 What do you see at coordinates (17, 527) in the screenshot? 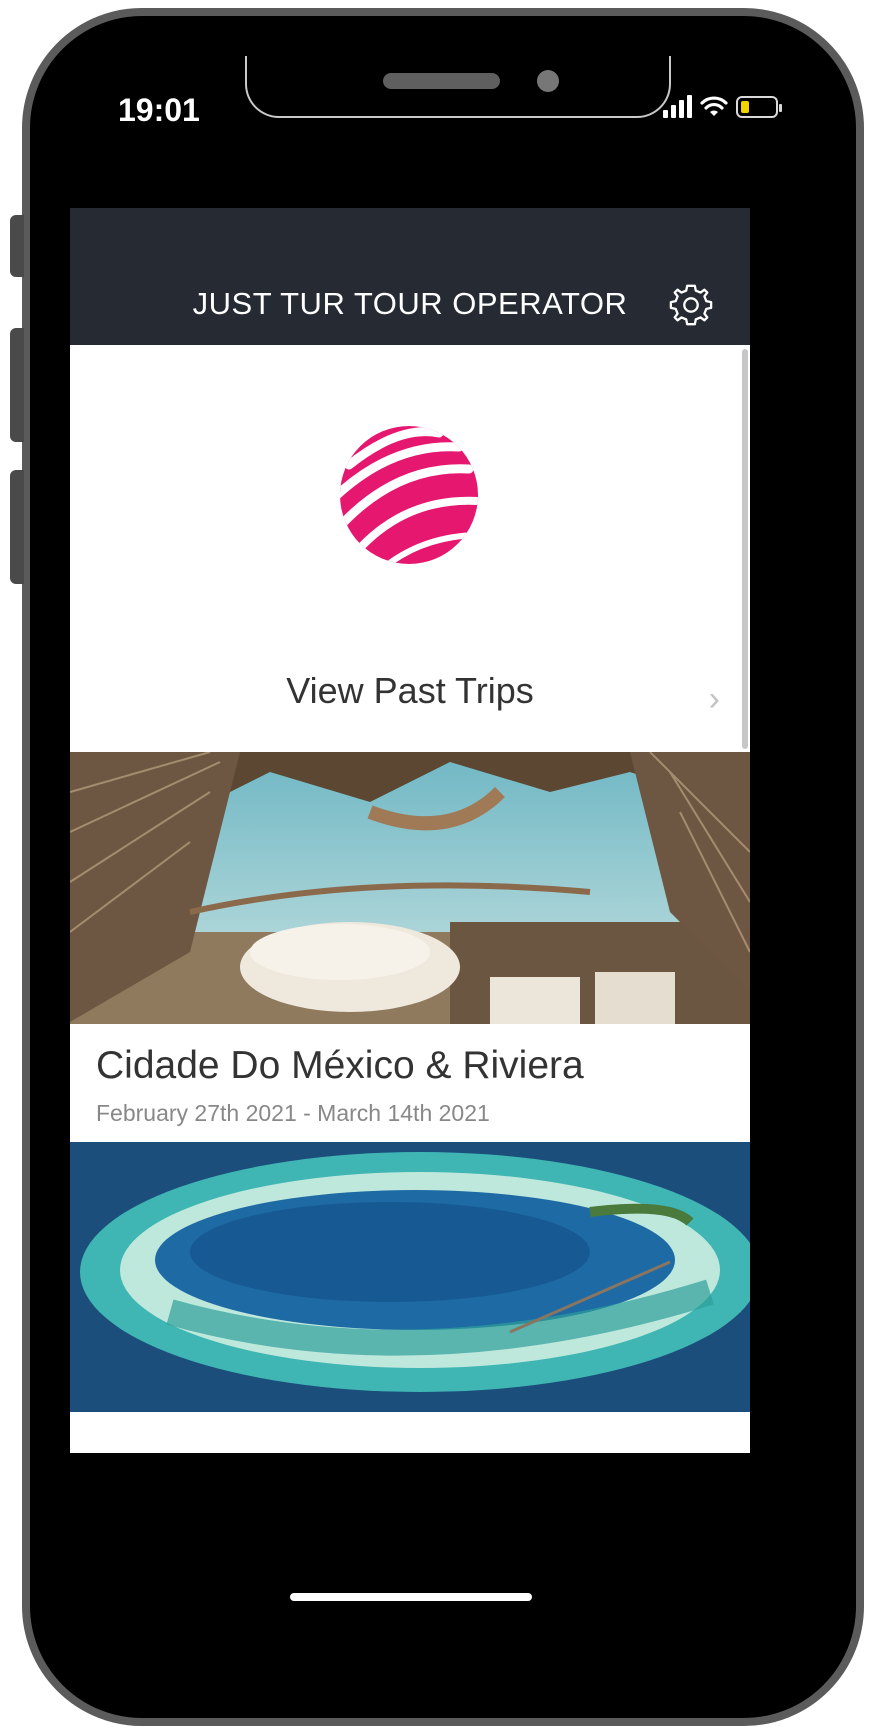
I see `phone-volume-down-button` at bounding box center [17, 527].